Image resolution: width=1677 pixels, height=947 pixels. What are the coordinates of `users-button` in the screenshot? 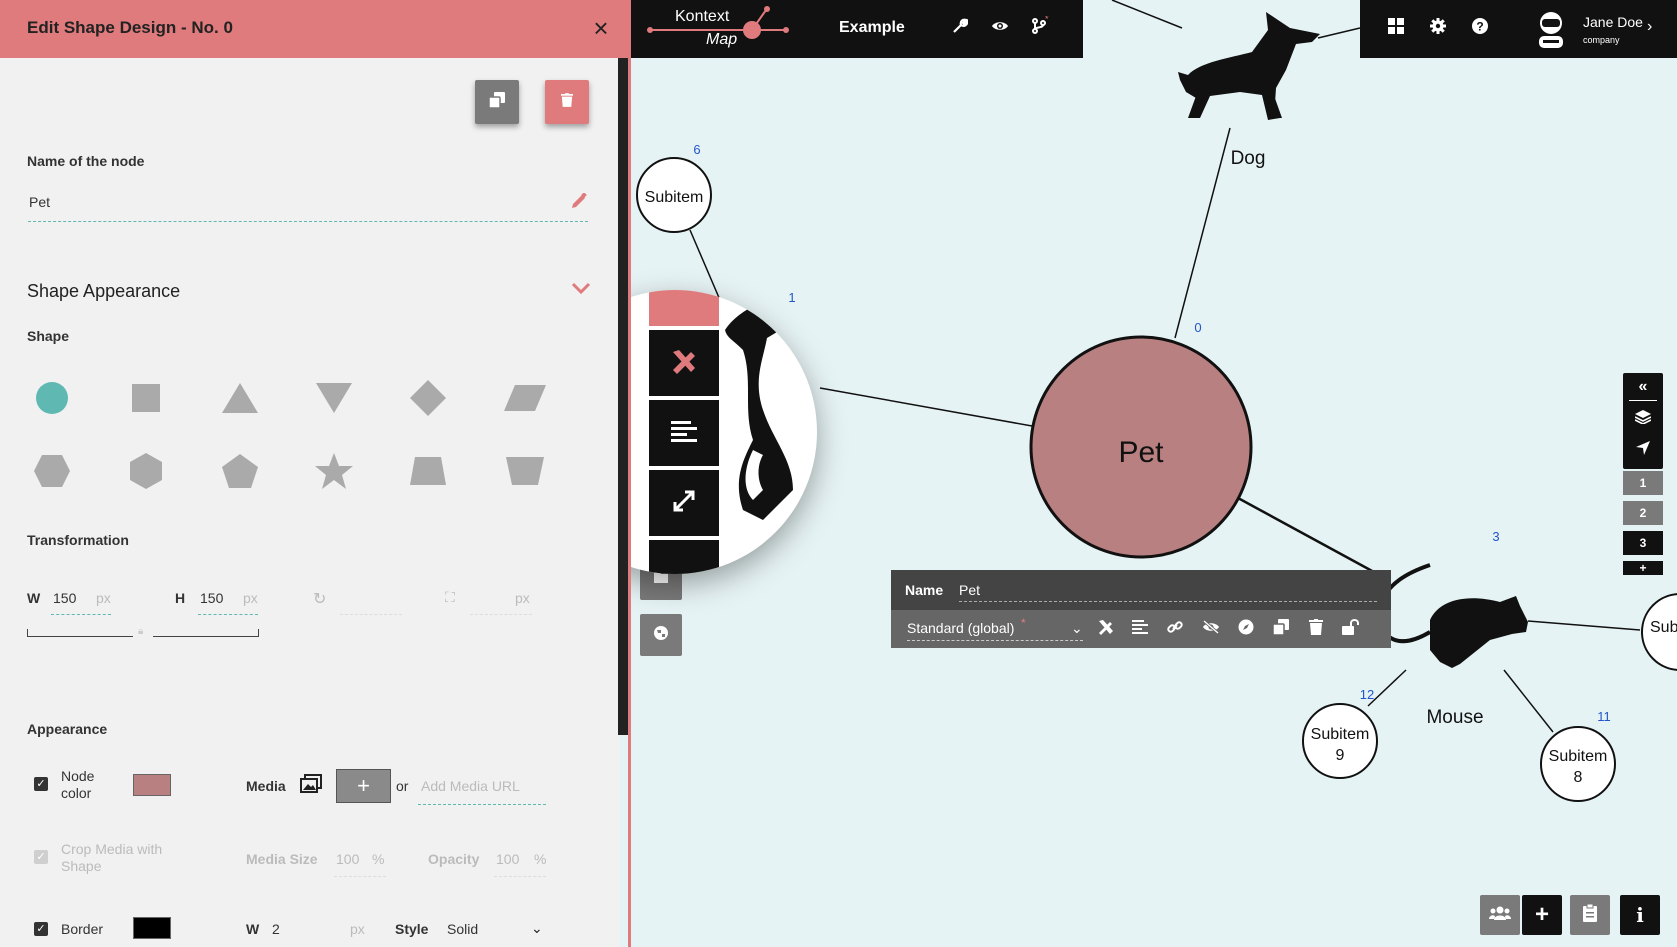 It's located at (1500, 915).